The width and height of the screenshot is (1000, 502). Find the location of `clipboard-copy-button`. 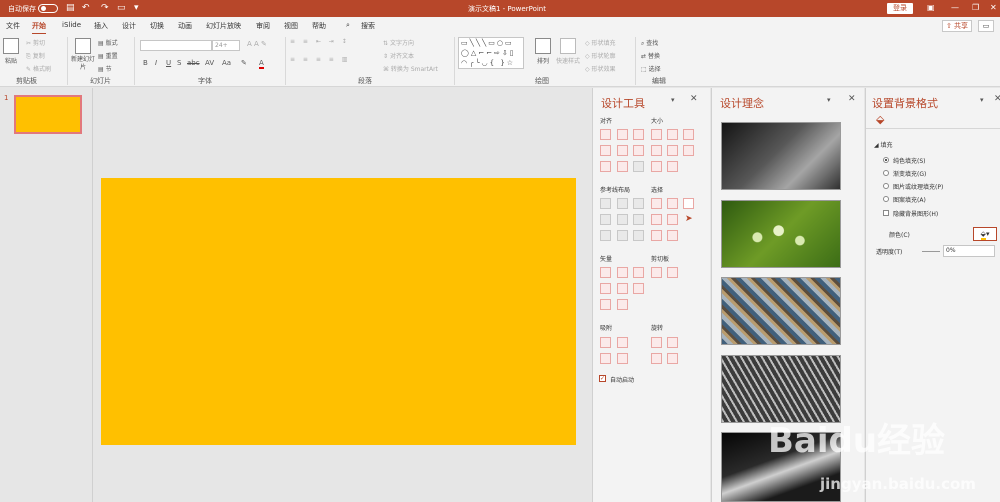

clipboard-copy-button is located at coordinates (656, 272).